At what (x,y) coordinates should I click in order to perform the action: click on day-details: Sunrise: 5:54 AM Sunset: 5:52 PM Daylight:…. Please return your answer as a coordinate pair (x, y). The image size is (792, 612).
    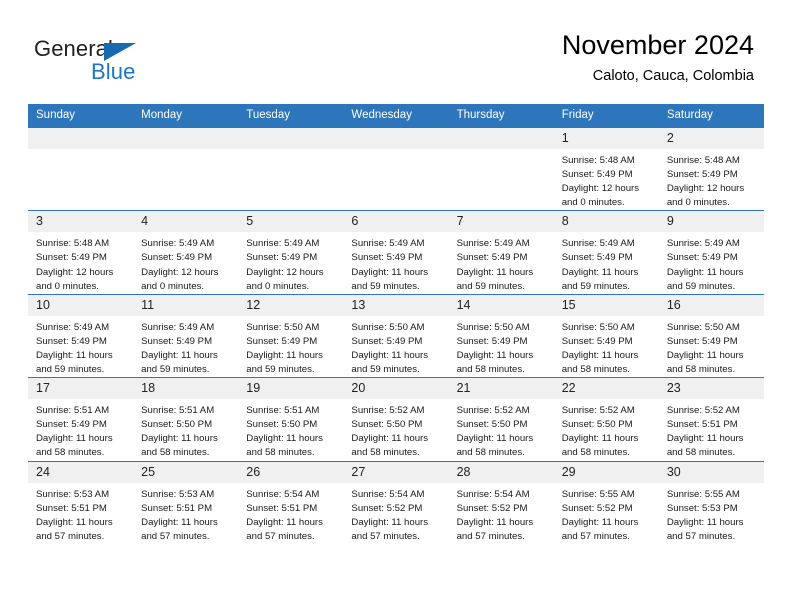
    Looking at the image, I should click on (395, 513).